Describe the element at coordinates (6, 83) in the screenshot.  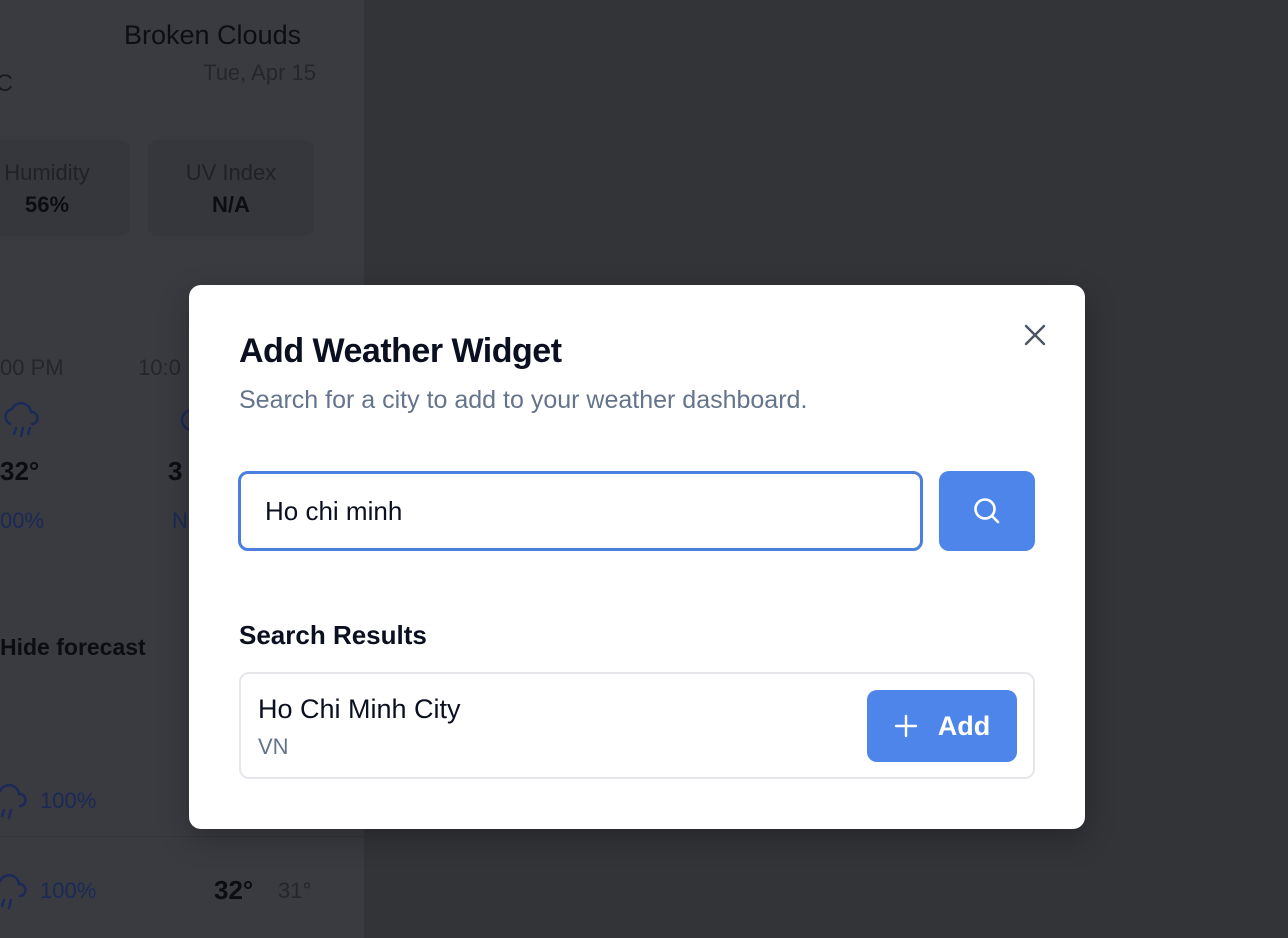
I see `temperature-unit: °C` at that location.